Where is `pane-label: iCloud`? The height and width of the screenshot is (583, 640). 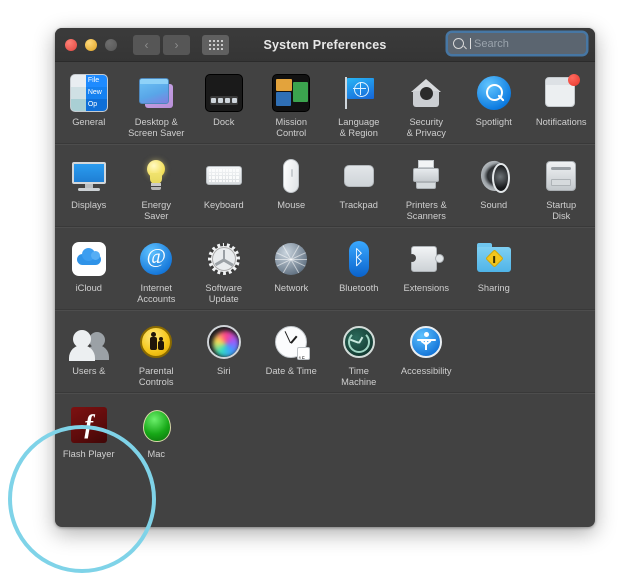 pane-label: iCloud is located at coordinates (88, 288).